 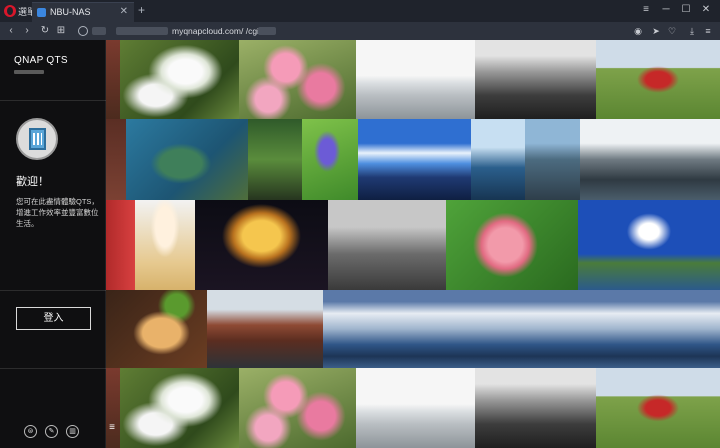 What do you see at coordinates (83, 31) in the screenshot?
I see `site-info-icon` at bounding box center [83, 31].